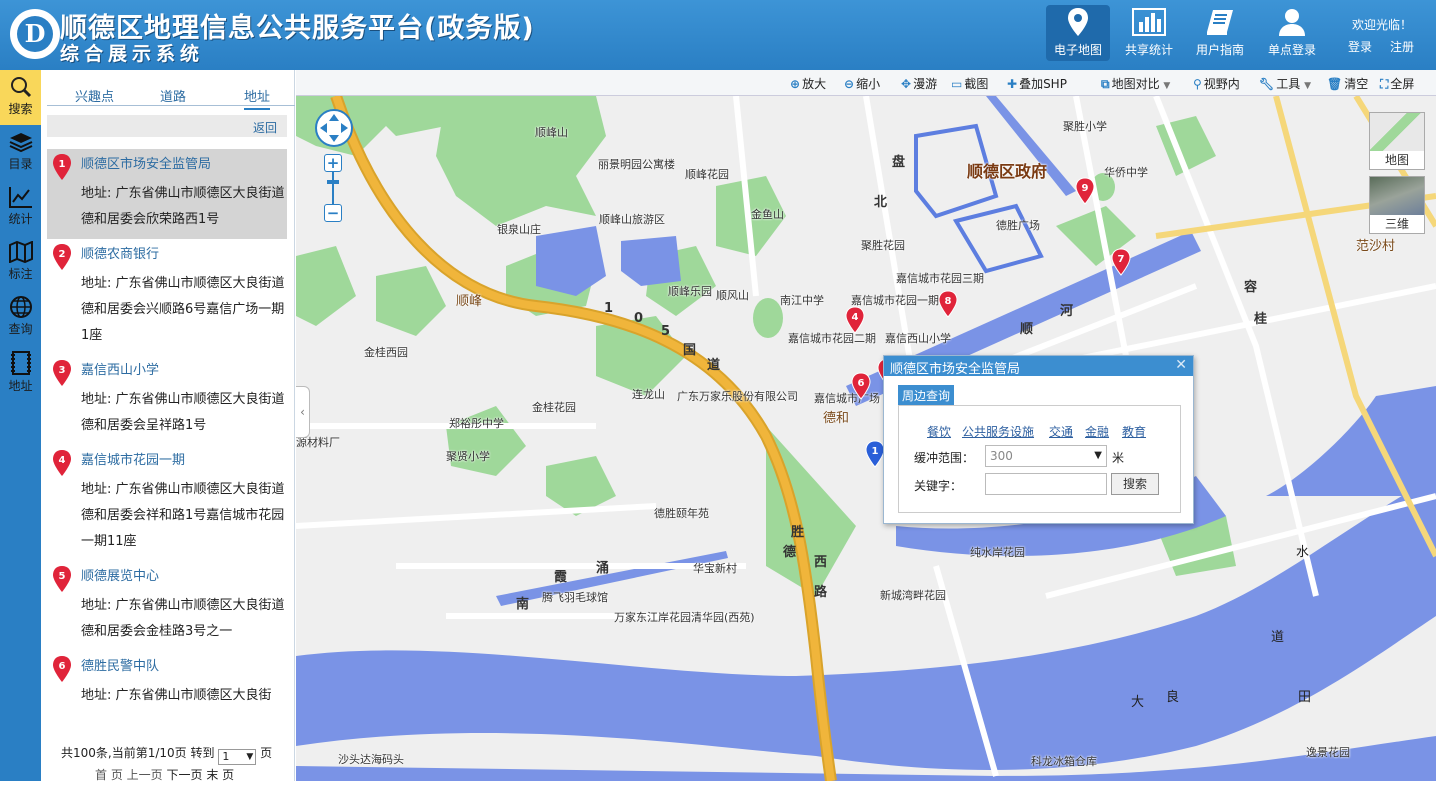 The width and height of the screenshot is (1436, 794). I want to click on sidebar-item-statistics: 统计, so click(20, 207).